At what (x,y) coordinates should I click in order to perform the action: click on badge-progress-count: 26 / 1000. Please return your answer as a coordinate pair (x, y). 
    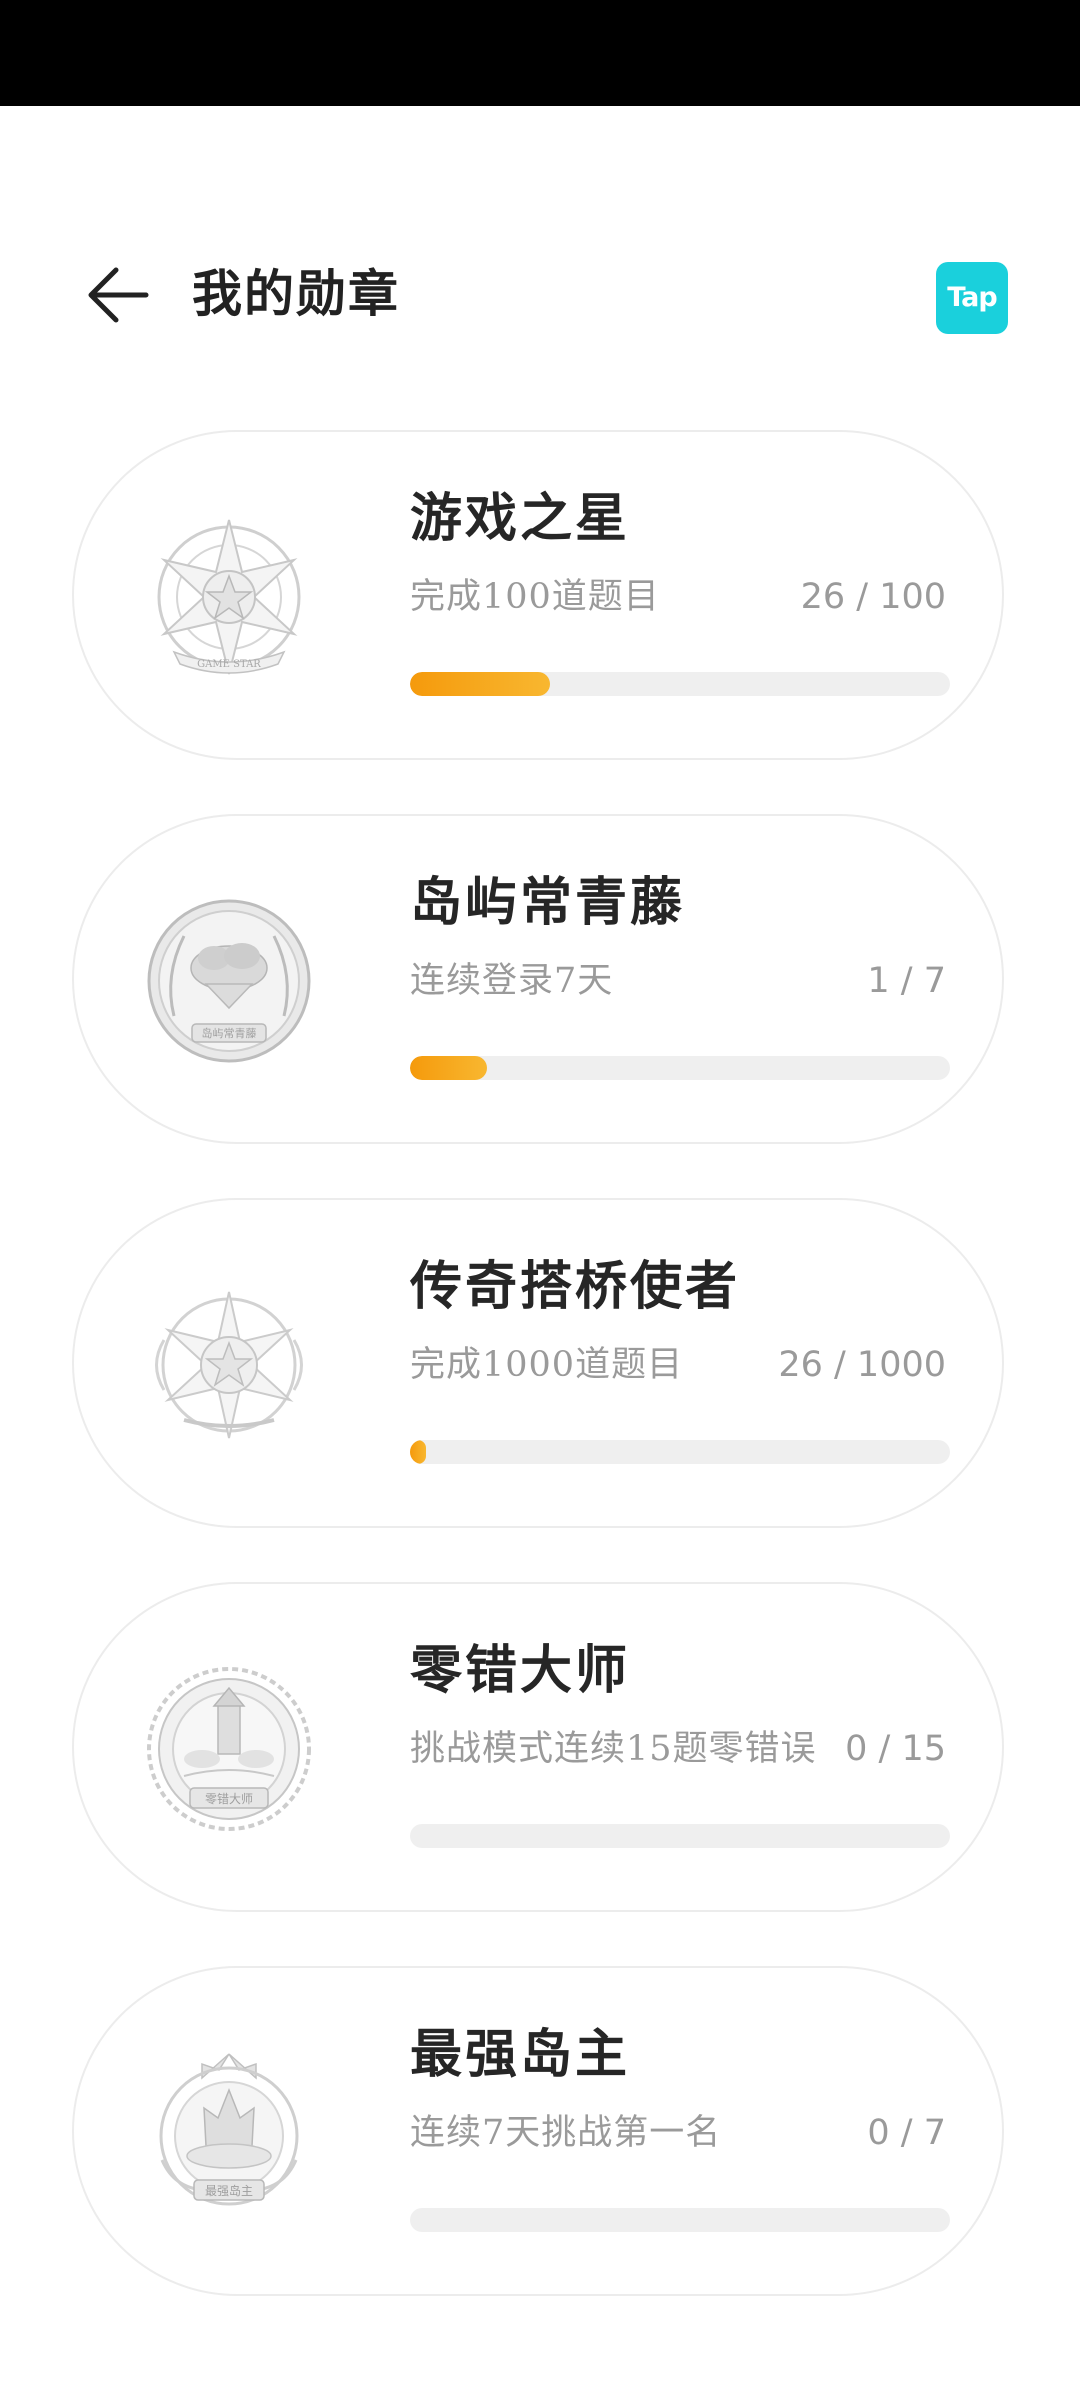
    Looking at the image, I should click on (856, 1365).